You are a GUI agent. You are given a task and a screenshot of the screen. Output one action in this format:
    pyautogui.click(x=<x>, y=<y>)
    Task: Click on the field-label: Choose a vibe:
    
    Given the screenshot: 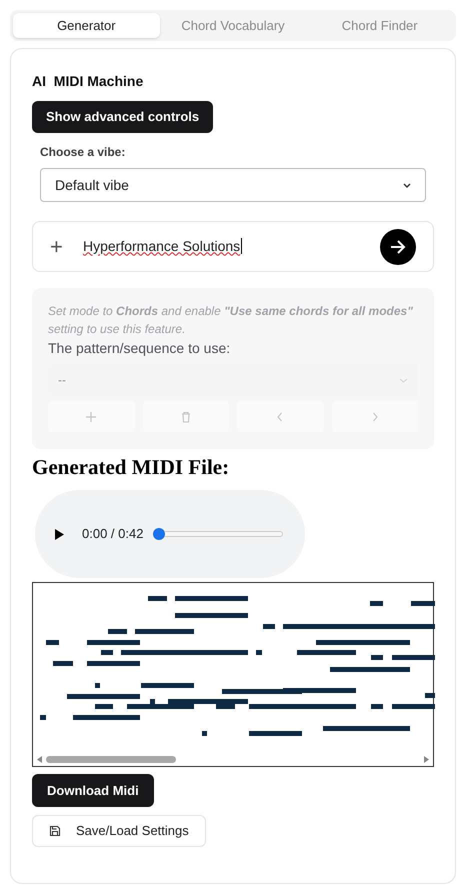 What is the action you would take?
    pyautogui.click(x=83, y=152)
    